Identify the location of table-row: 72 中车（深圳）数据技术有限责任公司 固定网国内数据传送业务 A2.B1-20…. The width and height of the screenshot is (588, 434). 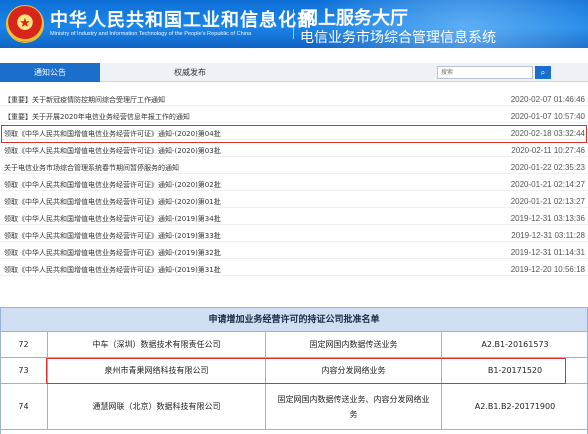
(294, 345).